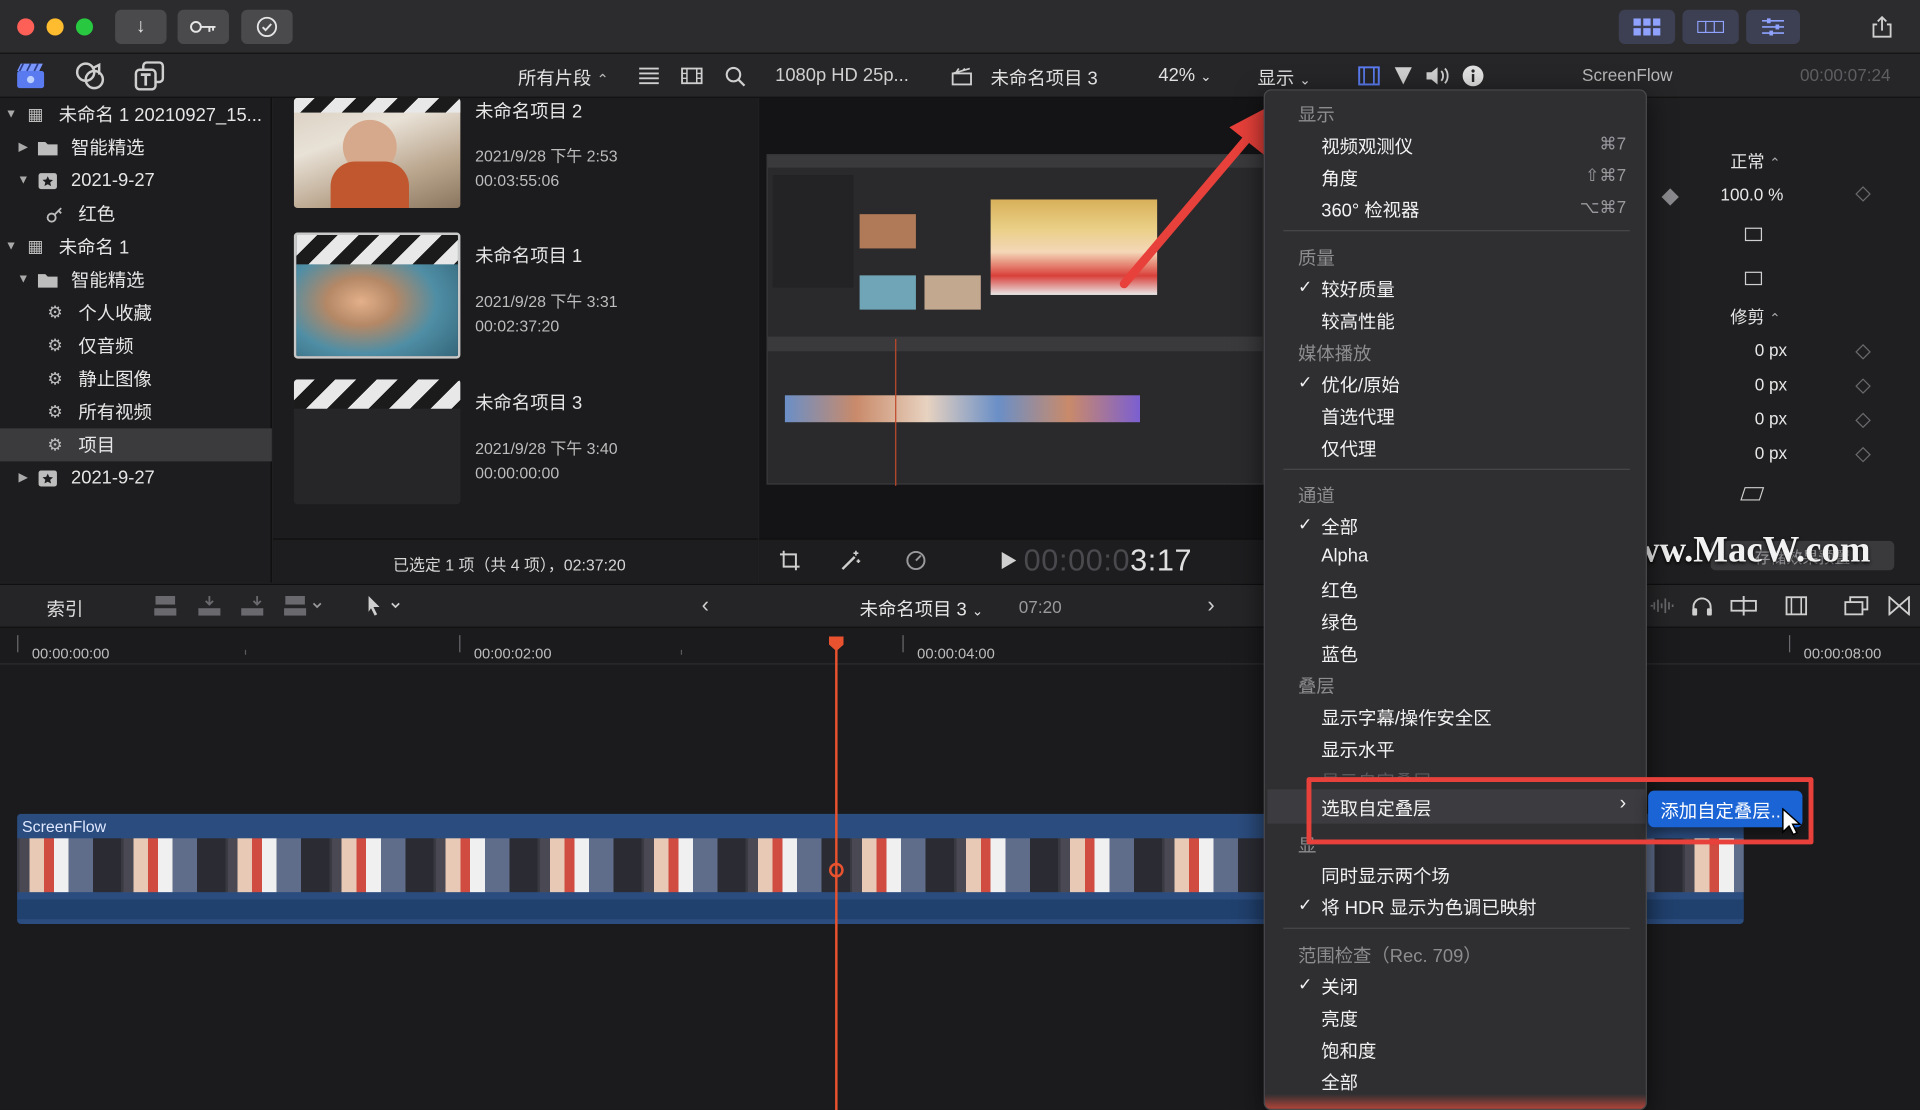 The height and width of the screenshot is (1110, 1920). I want to click on minimize-window-button, so click(55, 27).